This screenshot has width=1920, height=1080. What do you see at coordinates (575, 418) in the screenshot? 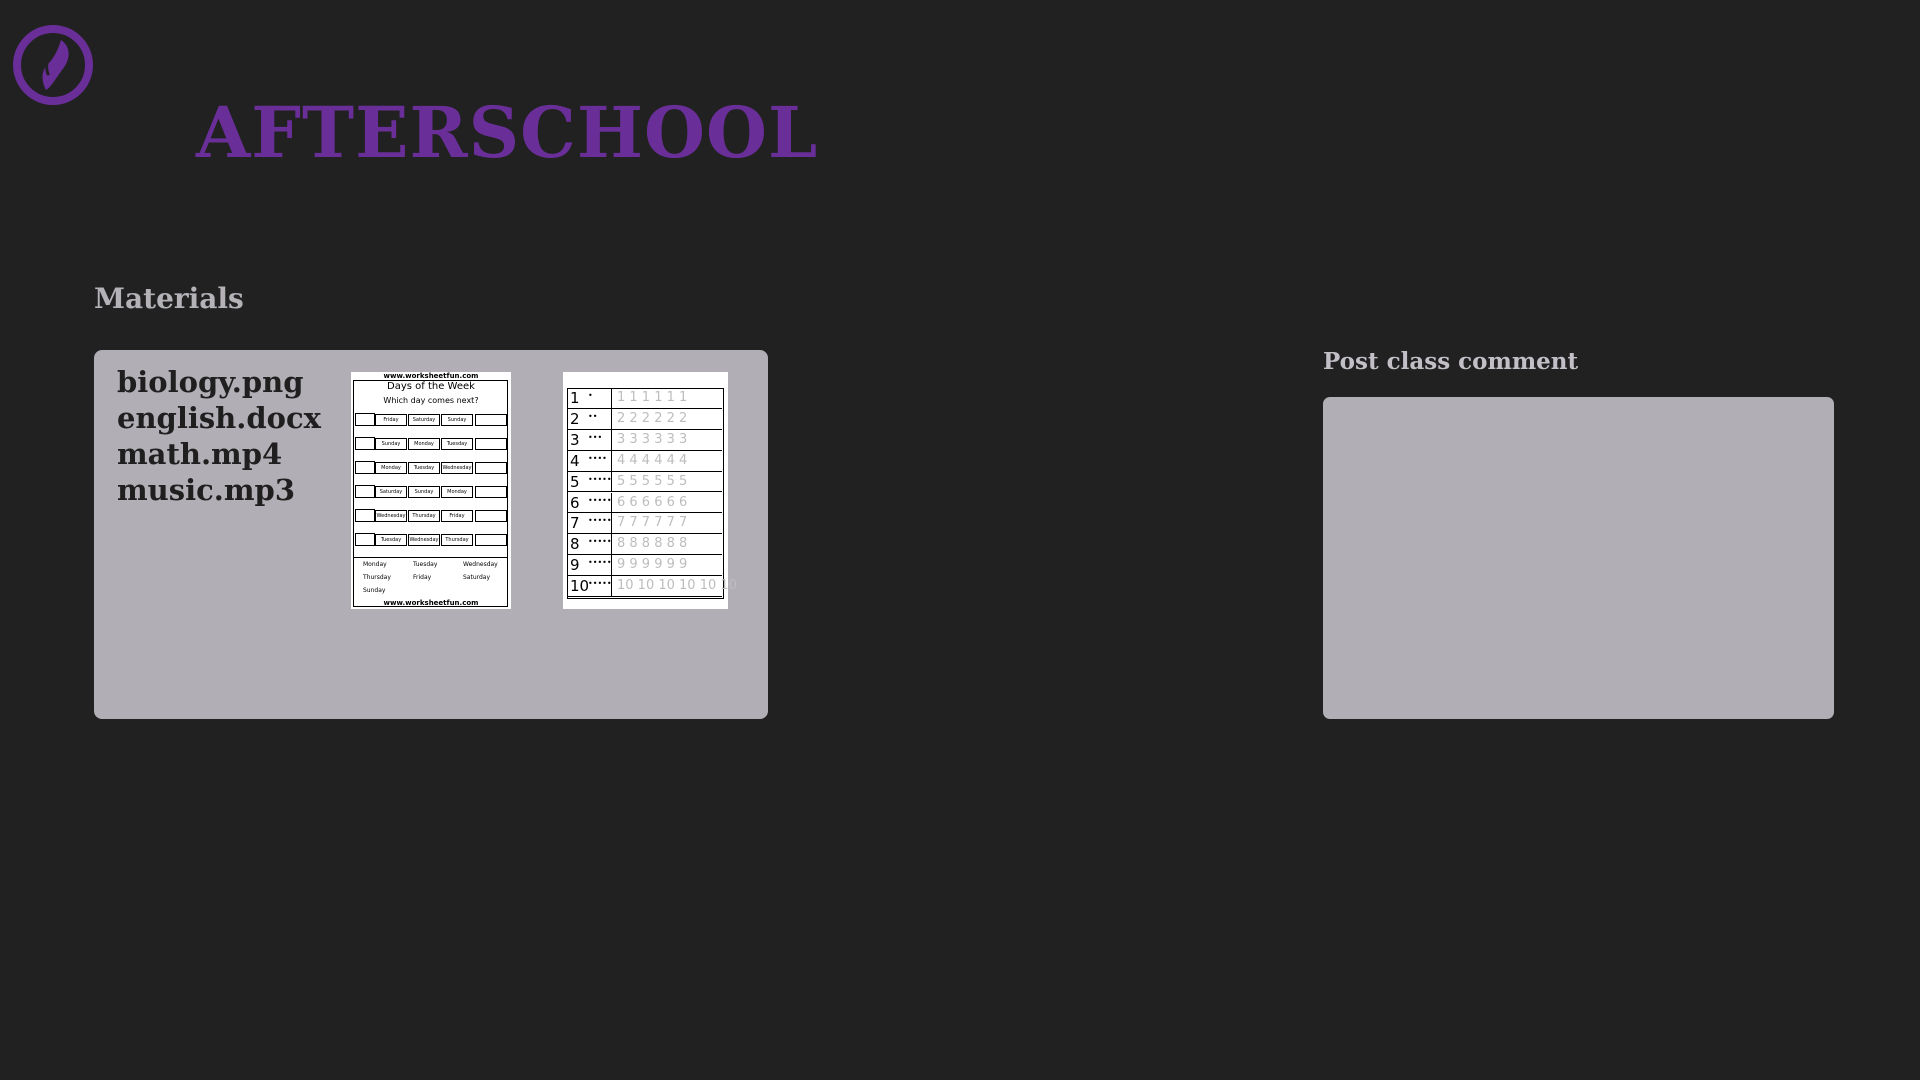
I see `tracing-number: 2` at bounding box center [575, 418].